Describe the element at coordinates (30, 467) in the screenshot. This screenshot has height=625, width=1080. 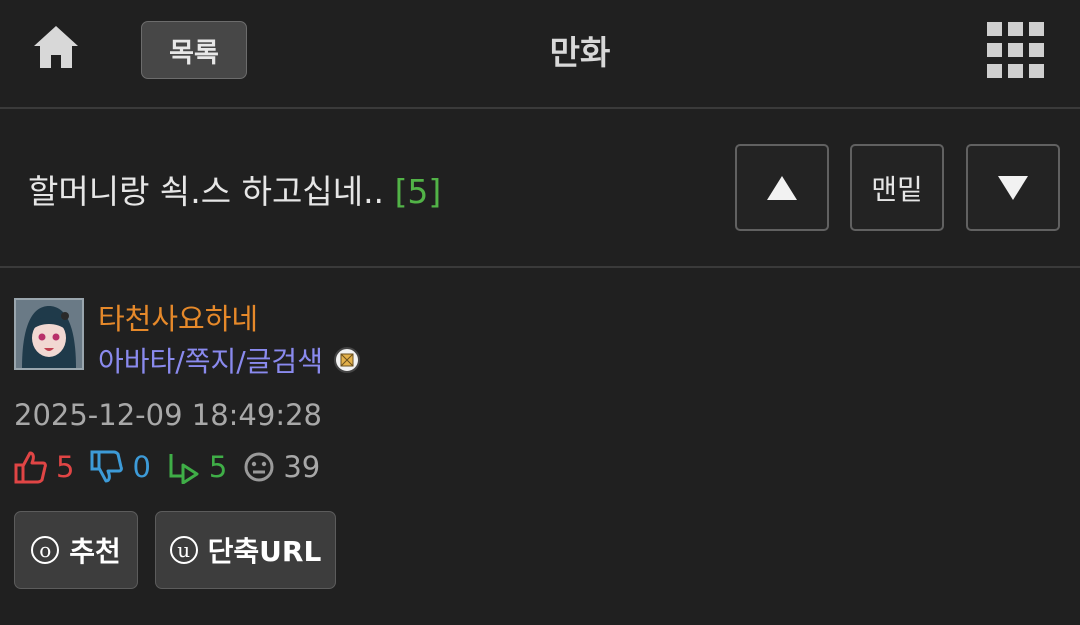
I see `thumbs-up-icon` at that location.